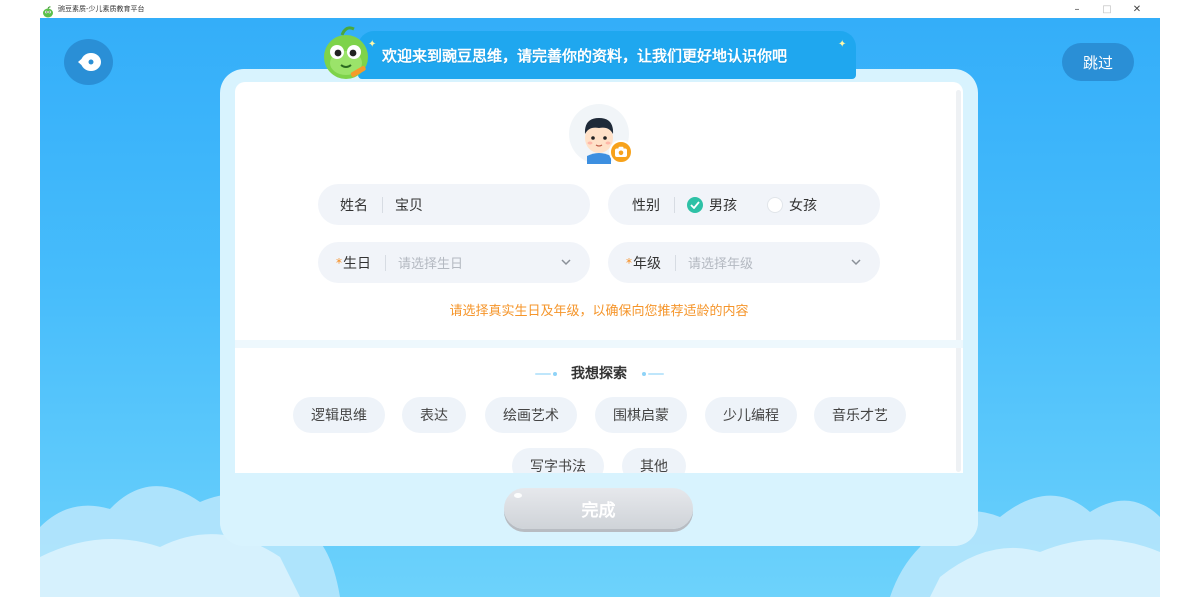  Describe the element at coordinates (744, 204) in the screenshot. I see `gender-field: 性别 男孩 女孩` at that location.